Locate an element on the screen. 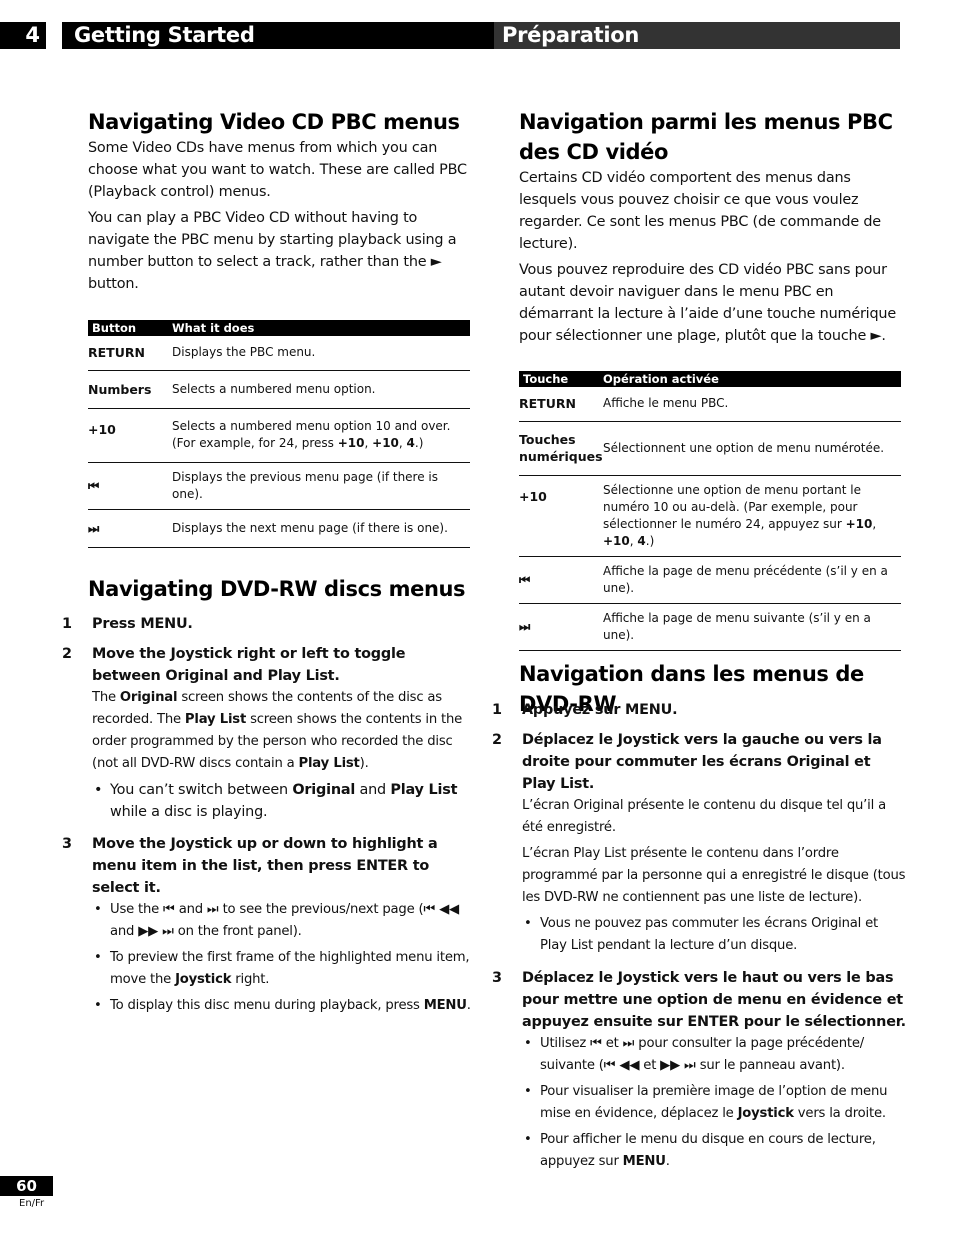  button-name: Numbers is located at coordinates (130, 389).